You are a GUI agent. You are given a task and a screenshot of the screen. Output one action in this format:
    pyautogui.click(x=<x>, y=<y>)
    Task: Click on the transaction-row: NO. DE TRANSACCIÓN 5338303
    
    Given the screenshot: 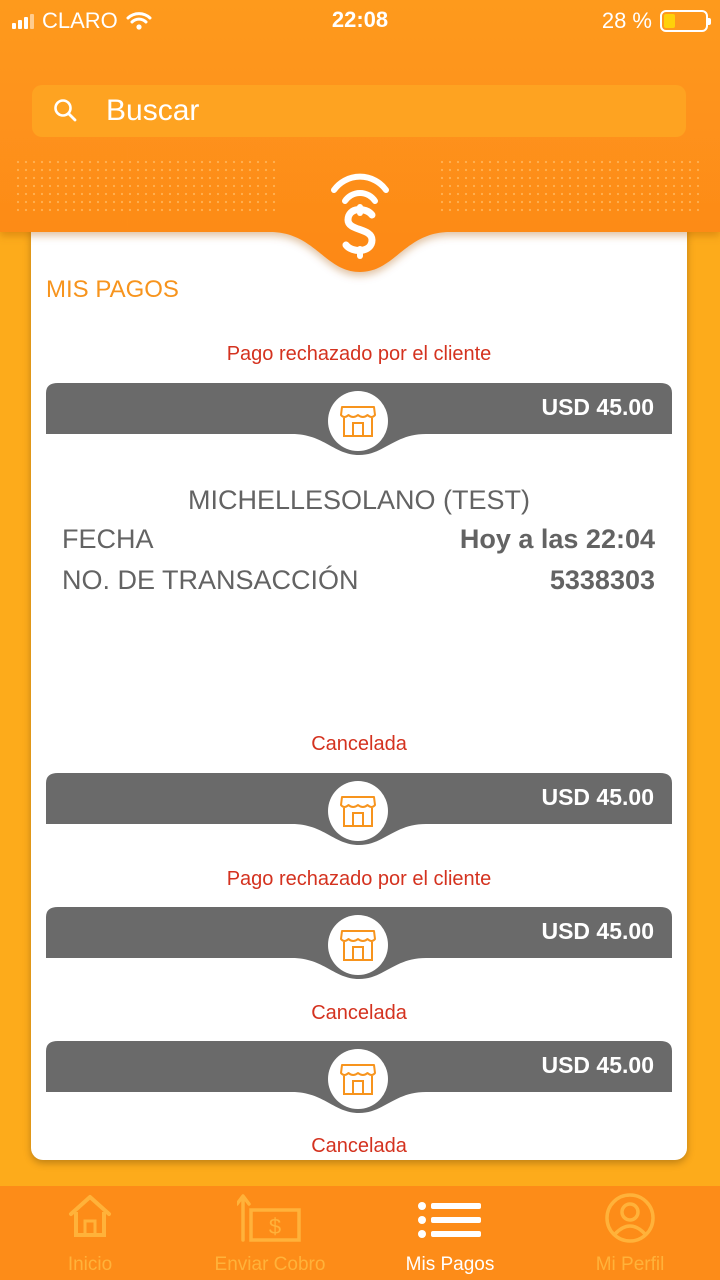 What is the action you would take?
    pyautogui.click(x=358, y=580)
    